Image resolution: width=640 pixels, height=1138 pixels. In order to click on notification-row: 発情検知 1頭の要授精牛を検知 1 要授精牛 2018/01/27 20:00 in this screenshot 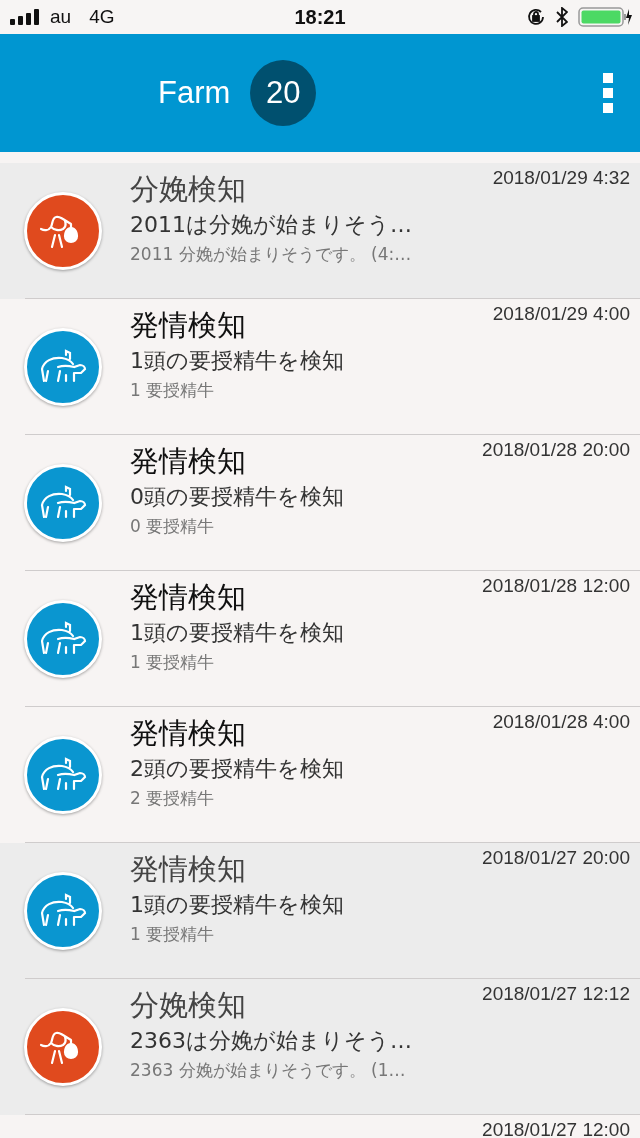, I will do `click(320, 911)`.